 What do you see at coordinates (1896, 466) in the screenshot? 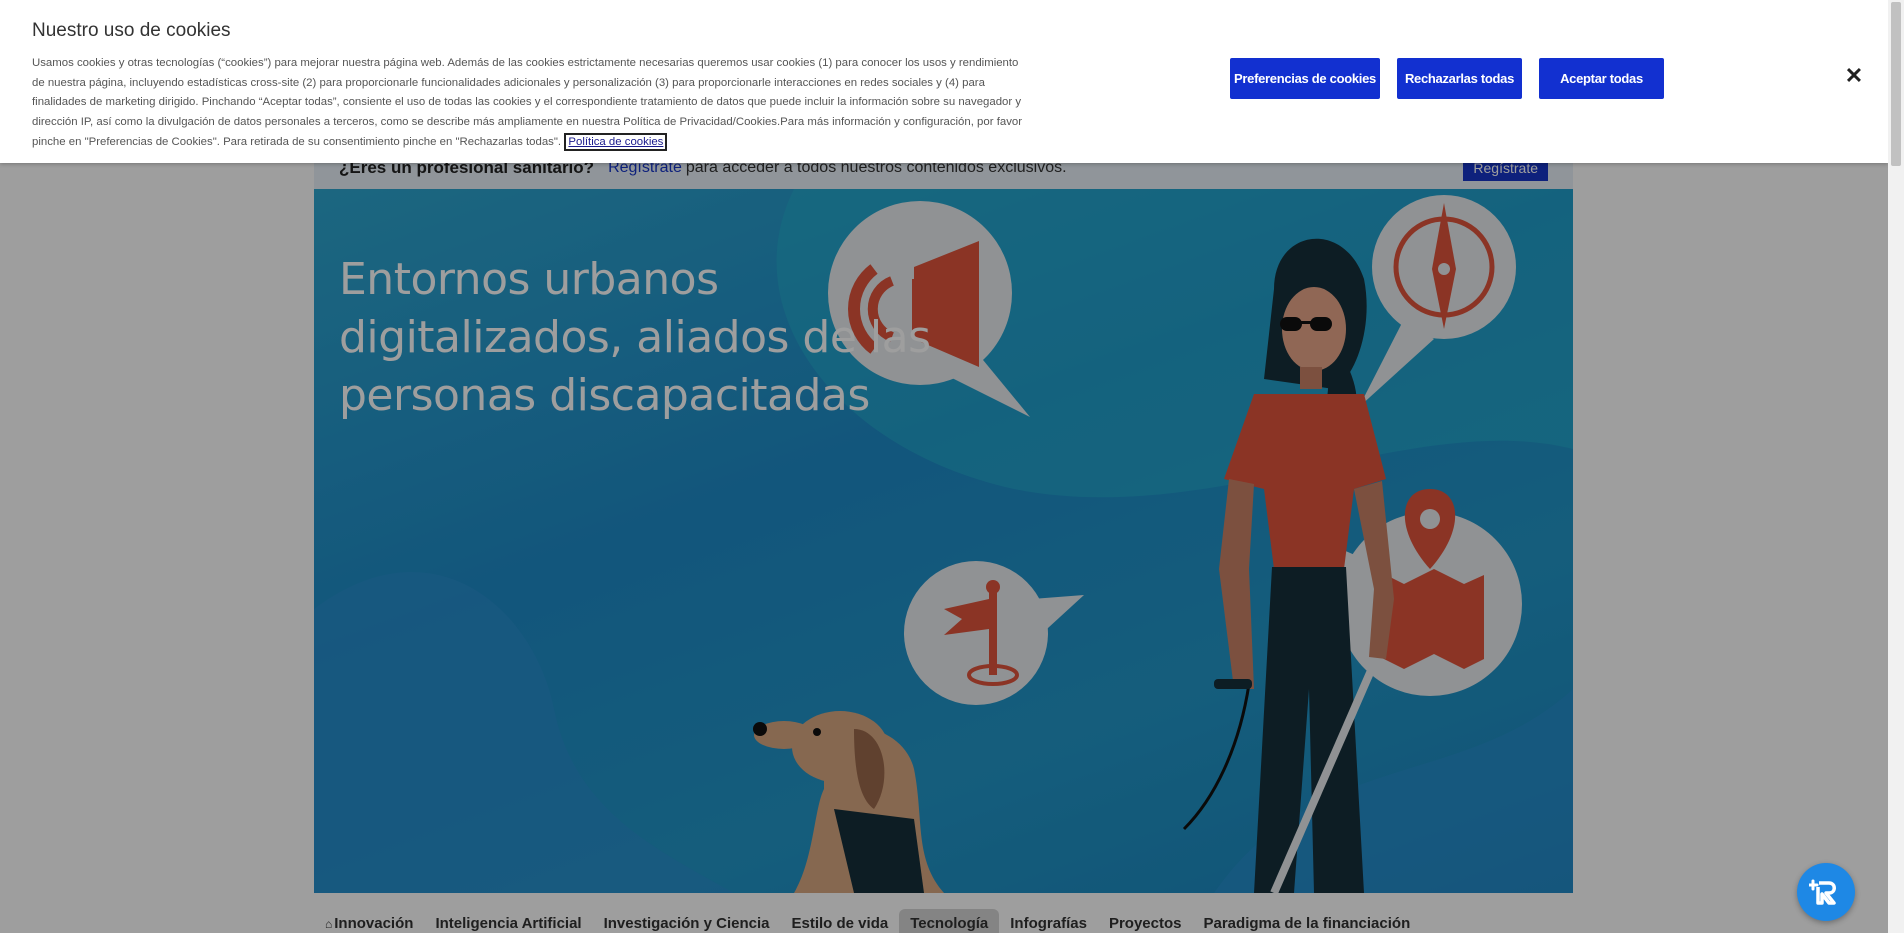
I see `scrollbar` at bounding box center [1896, 466].